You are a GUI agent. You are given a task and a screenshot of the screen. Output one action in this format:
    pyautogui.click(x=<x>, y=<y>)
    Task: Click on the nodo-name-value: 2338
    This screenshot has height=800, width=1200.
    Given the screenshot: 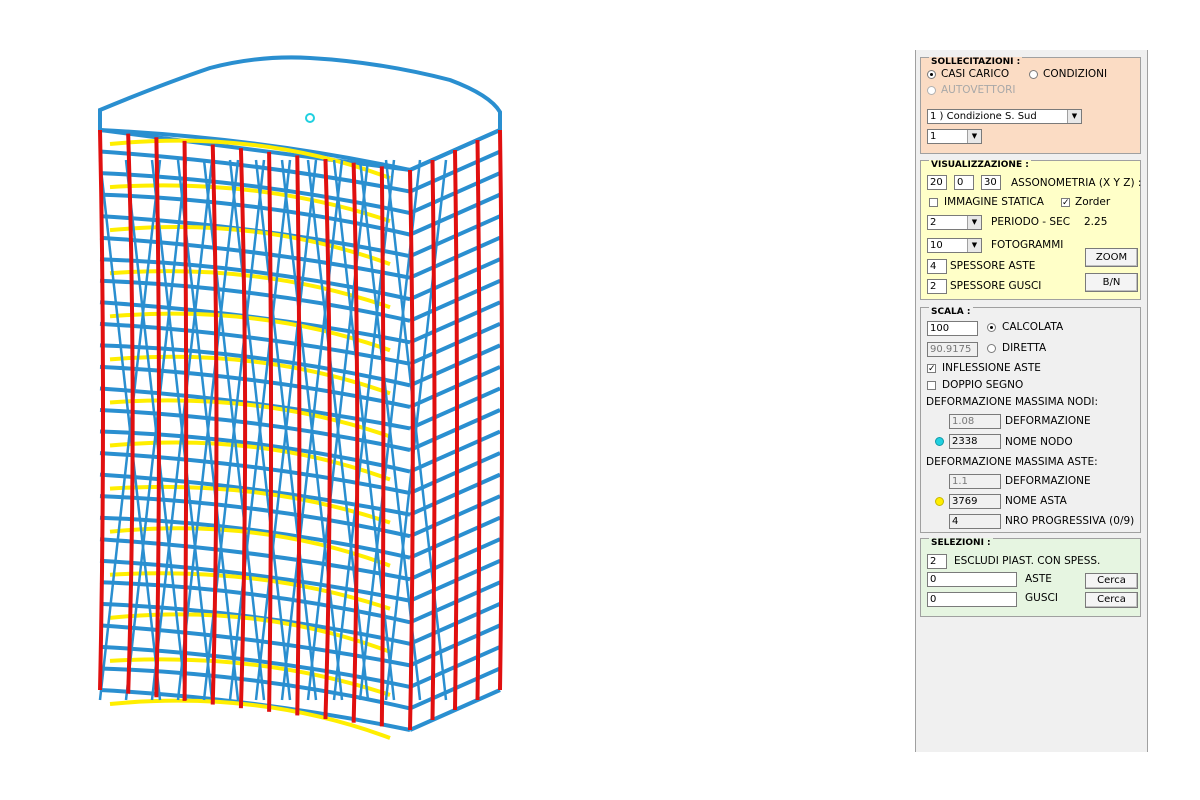 What is the action you would take?
    pyautogui.click(x=975, y=441)
    